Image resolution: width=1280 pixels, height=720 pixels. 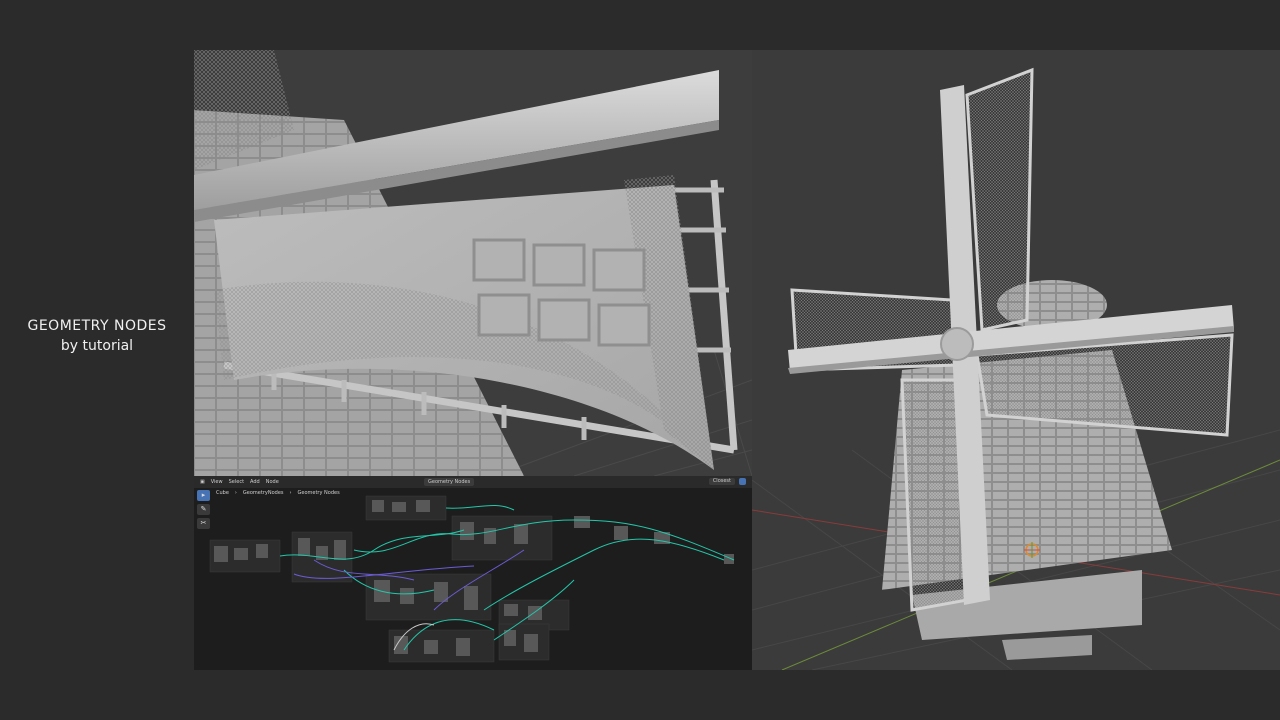 What do you see at coordinates (255, 482) in the screenshot?
I see `menu-add: Add` at bounding box center [255, 482].